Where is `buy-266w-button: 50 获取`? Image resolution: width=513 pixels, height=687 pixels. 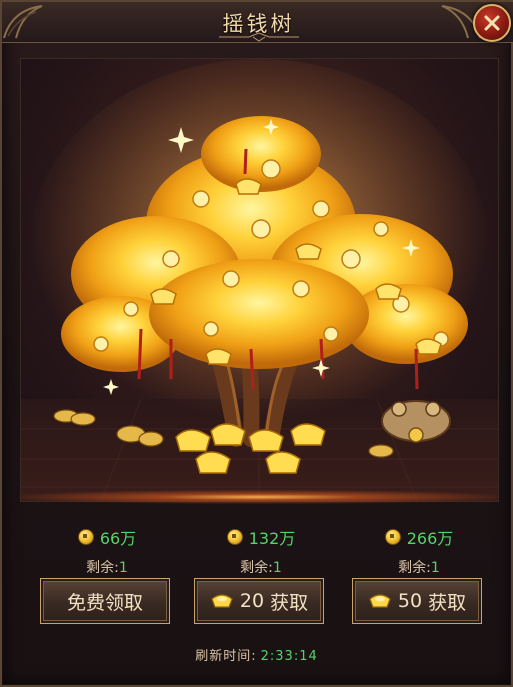
buy-266w-button: 50 获取 is located at coordinates (417, 601).